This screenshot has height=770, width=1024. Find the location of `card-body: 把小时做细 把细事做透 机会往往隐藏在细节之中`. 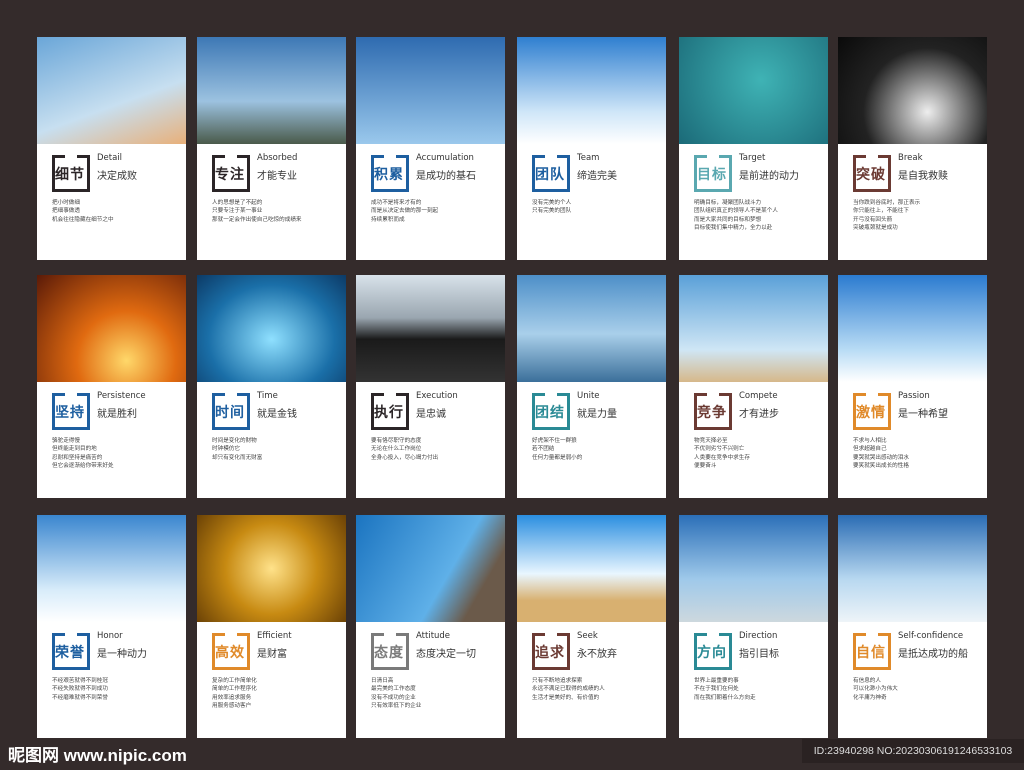

card-body: 把小时做细 把细事做透 机会往往隐藏在细节之中 is located at coordinates (83, 211).